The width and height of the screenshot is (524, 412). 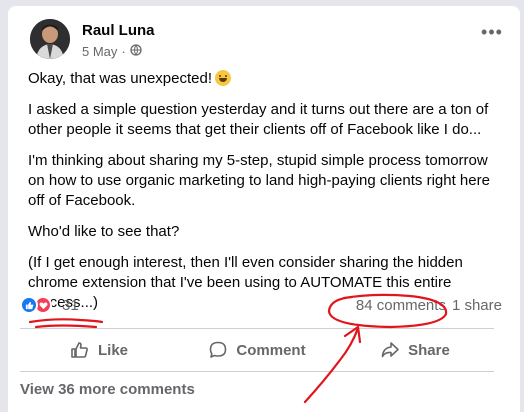 I want to click on comment-bubble-icon, so click(x=218, y=349).